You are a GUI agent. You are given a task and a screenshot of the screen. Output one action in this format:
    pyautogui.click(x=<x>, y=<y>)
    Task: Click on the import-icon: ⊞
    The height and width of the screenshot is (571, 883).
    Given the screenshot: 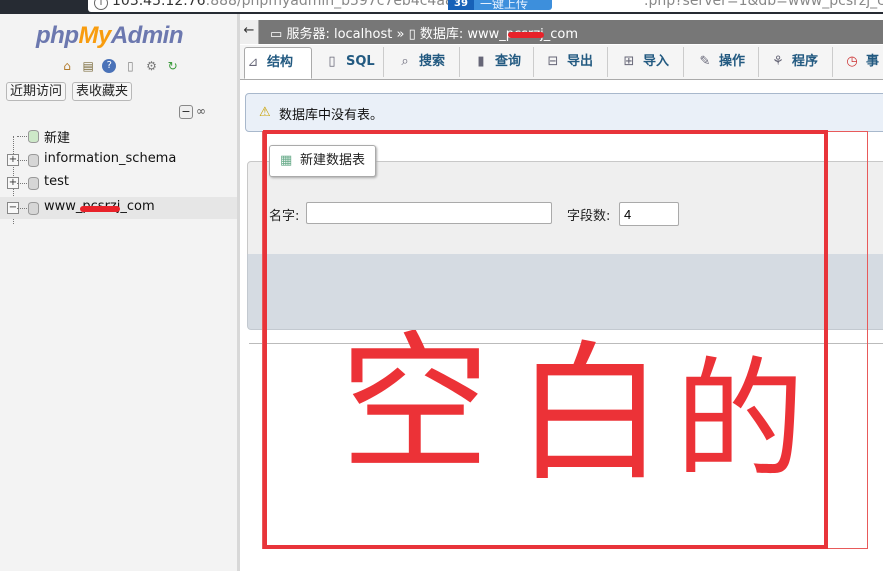 What is the action you would take?
    pyautogui.click(x=629, y=61)
    